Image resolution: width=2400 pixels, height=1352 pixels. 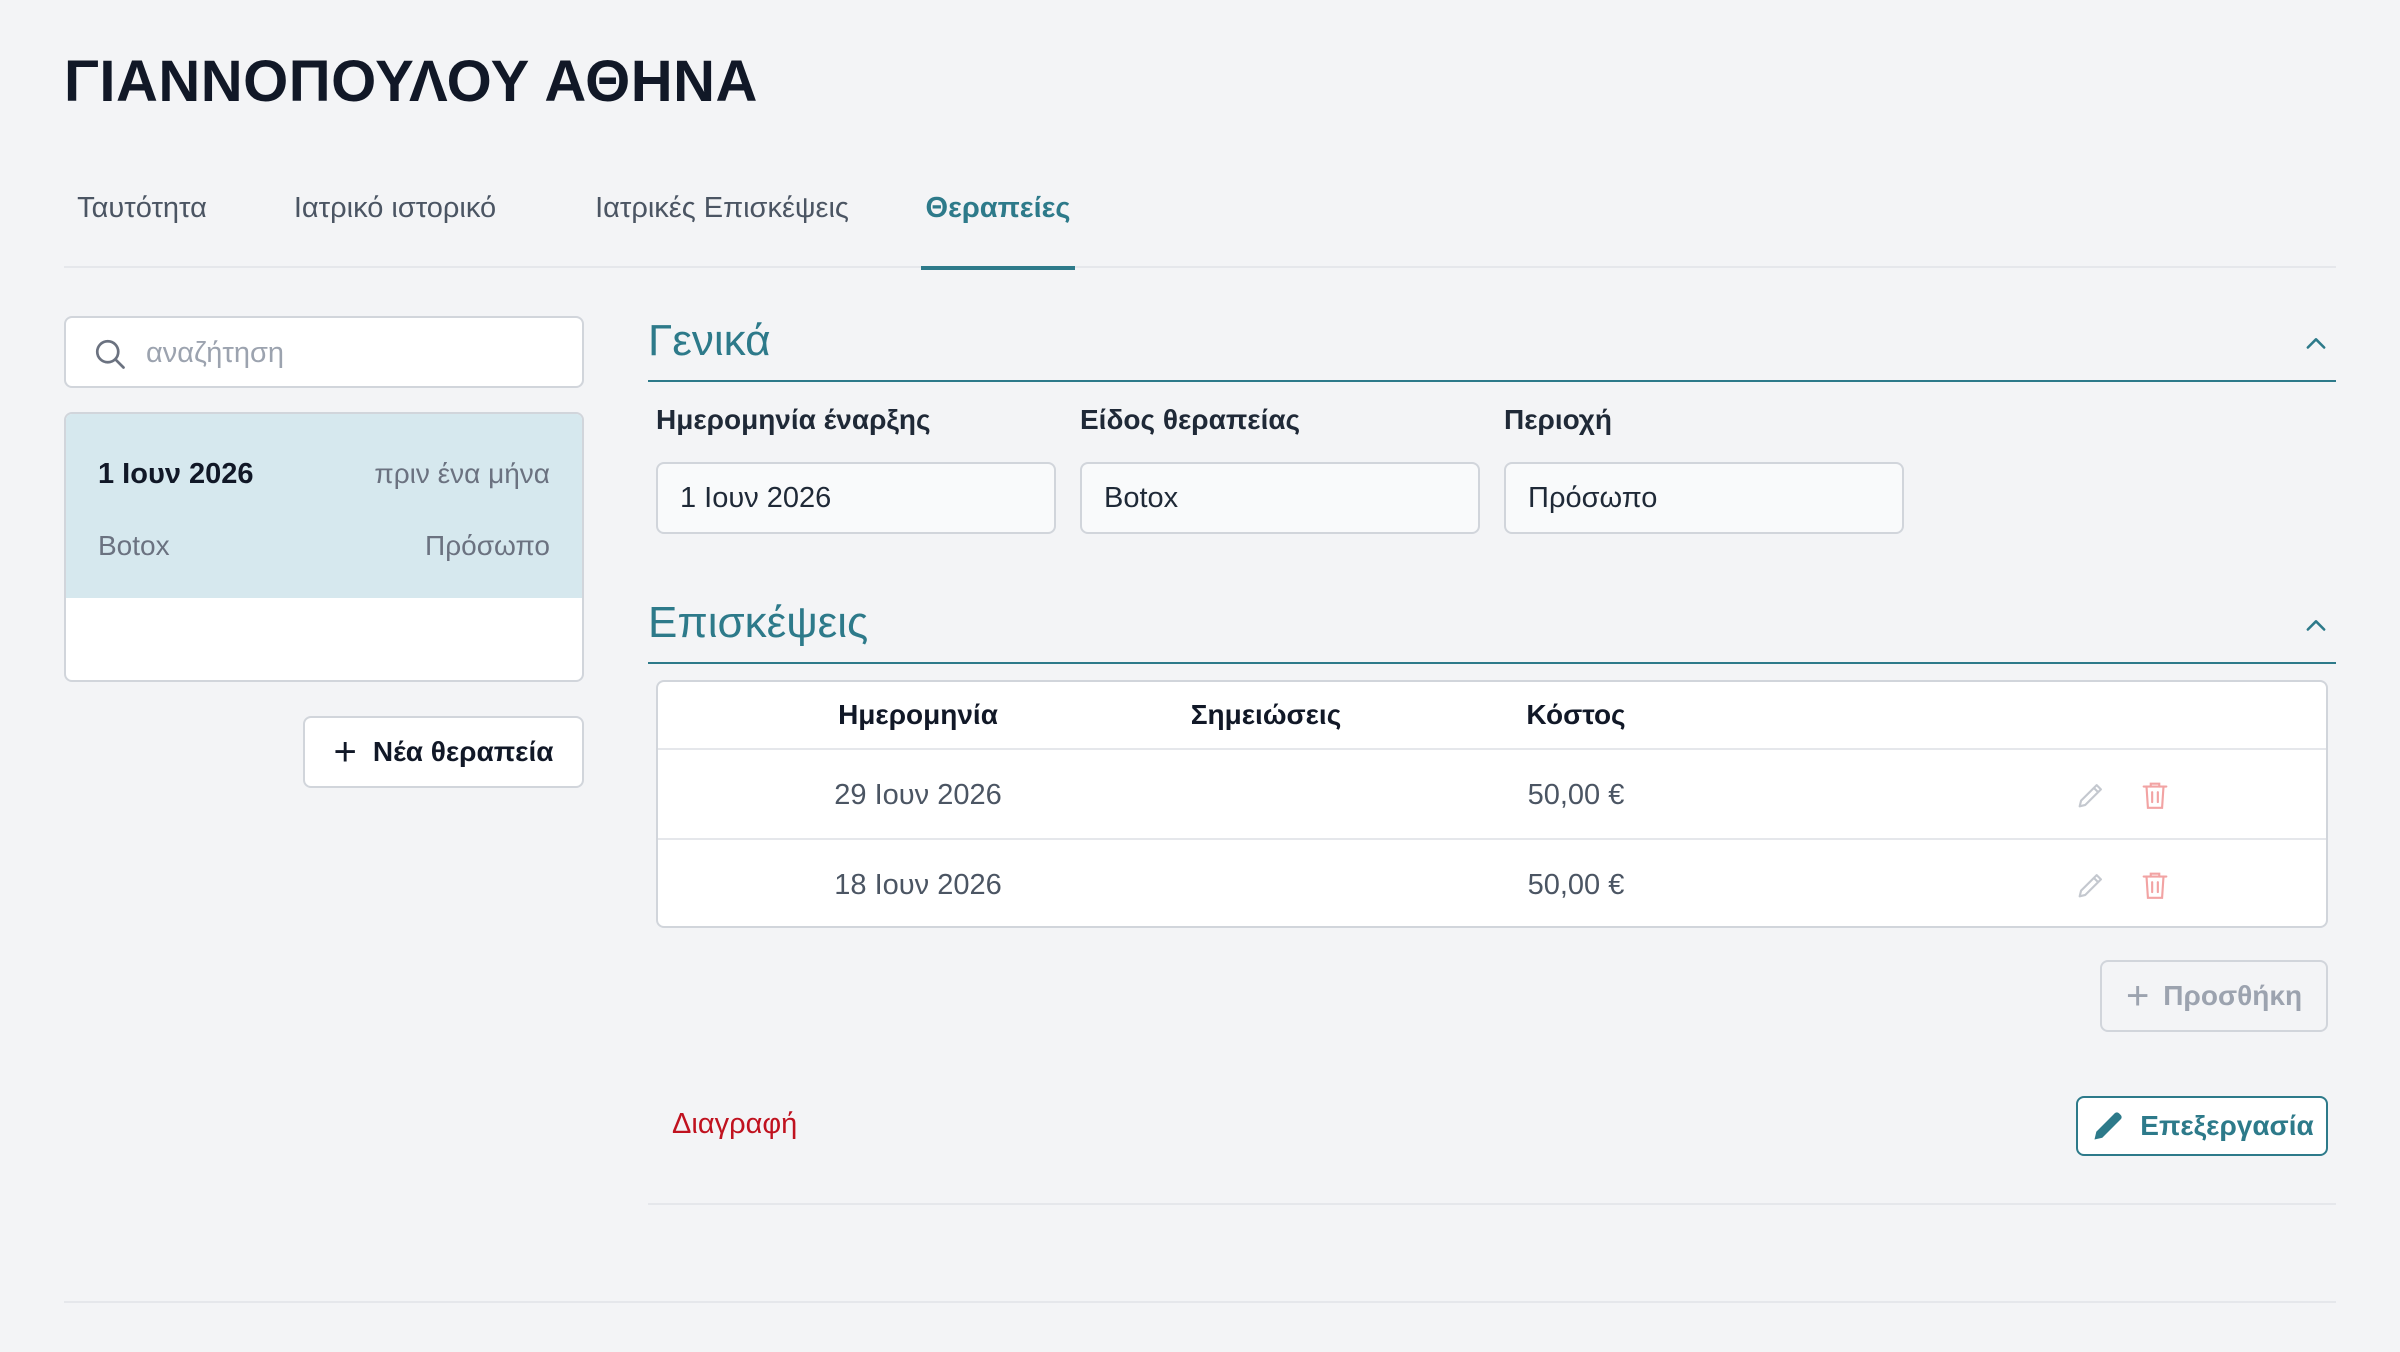 What do you see at coordinates (722, 219) in the screenshot?
I see `tab-medical-visits: Ιατρικές Επισκέψεις` at bounding box center [722, 219].